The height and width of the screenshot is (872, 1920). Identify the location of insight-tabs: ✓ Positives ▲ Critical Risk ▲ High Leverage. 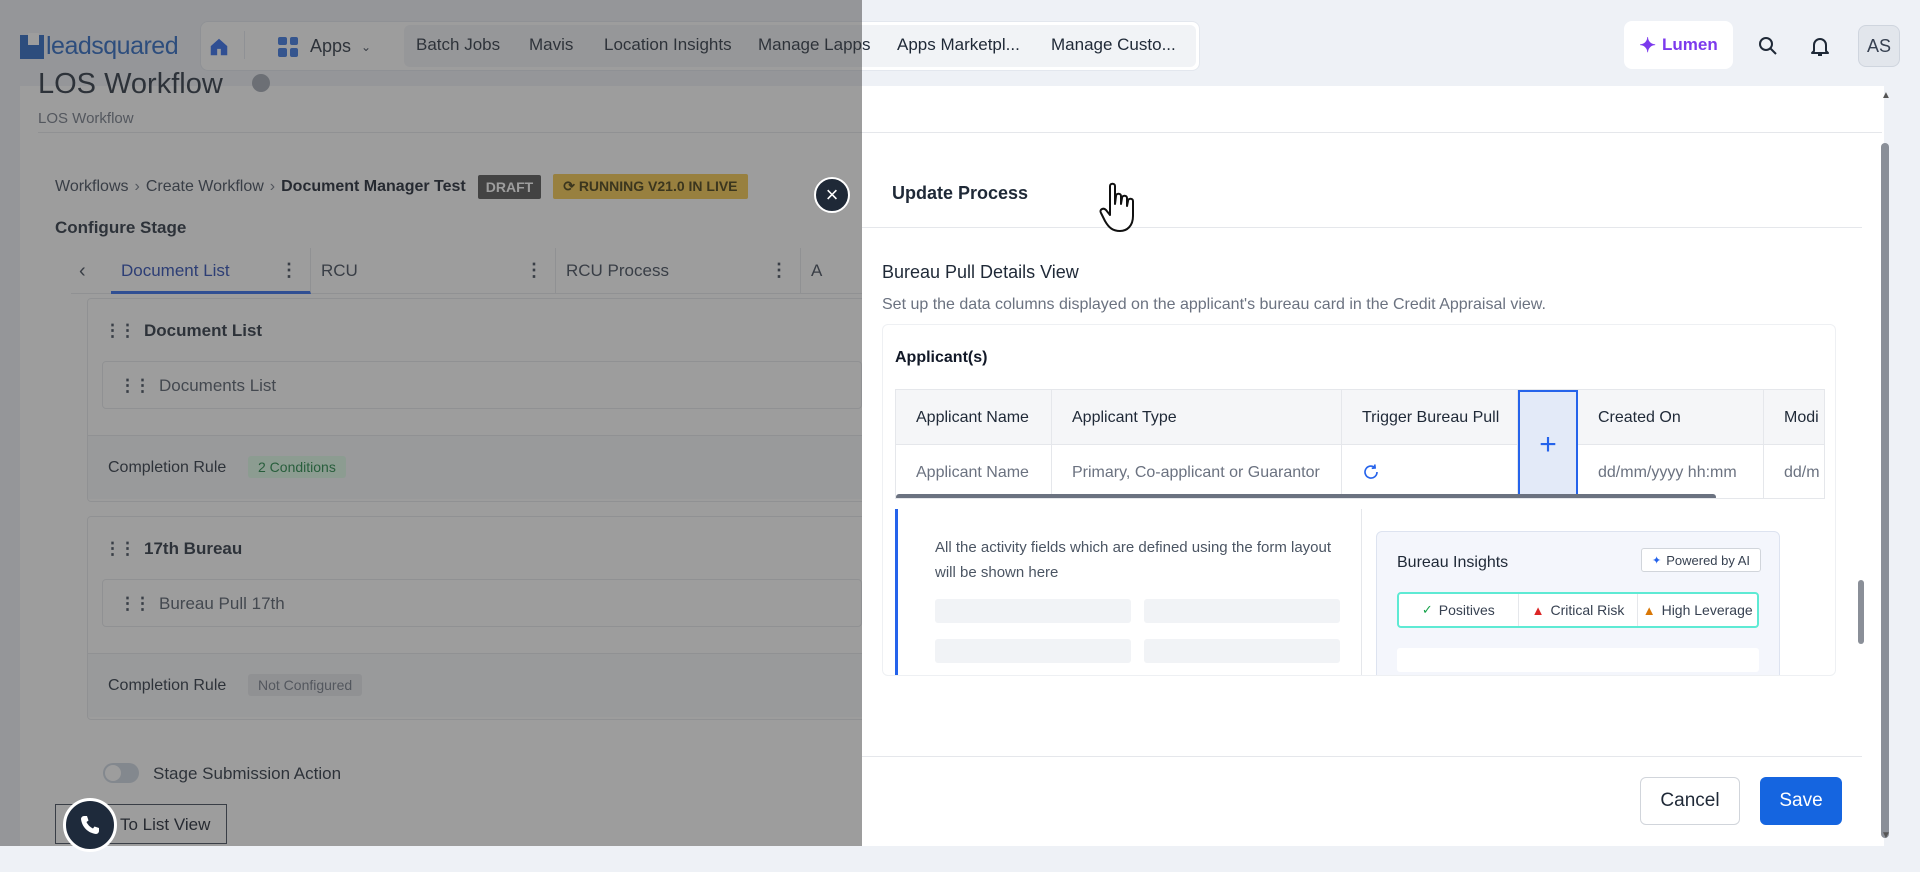
(1578, 610).